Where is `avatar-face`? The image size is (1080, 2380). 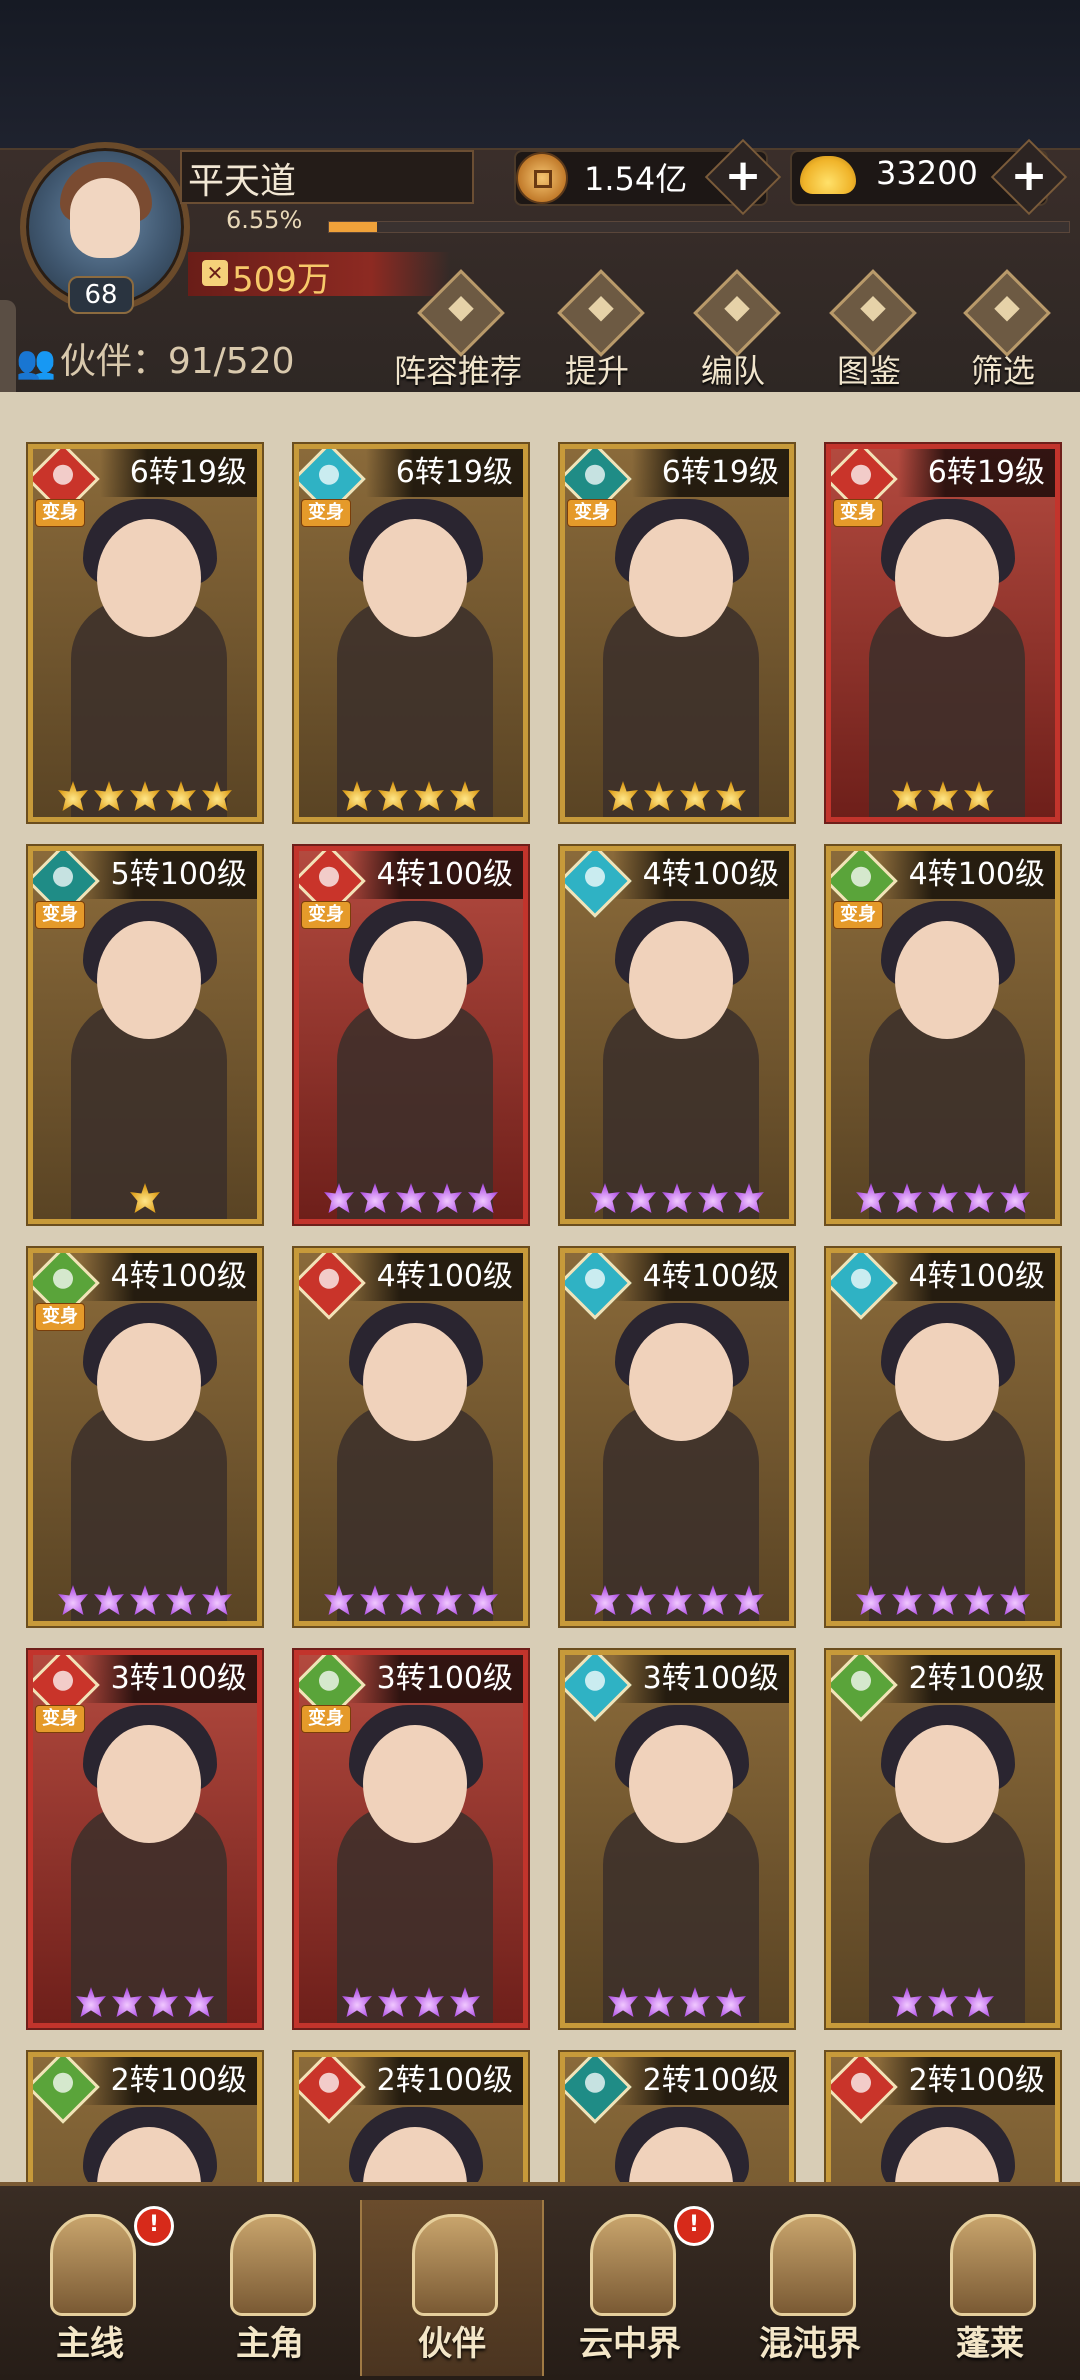 avatar-face is located at coordinates (105, 218).